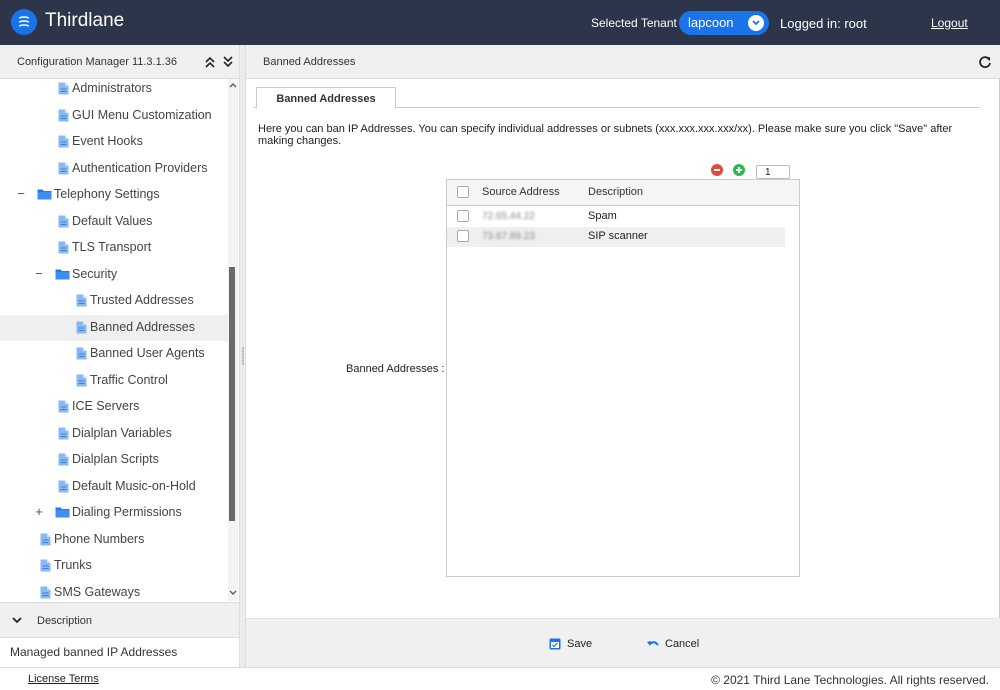 Image resolution: width=1000 pixels, height=690 pixels. Describe the element at coordinates (119, 620) in the screenshot. I see `description-panel-header: Description` at that location.